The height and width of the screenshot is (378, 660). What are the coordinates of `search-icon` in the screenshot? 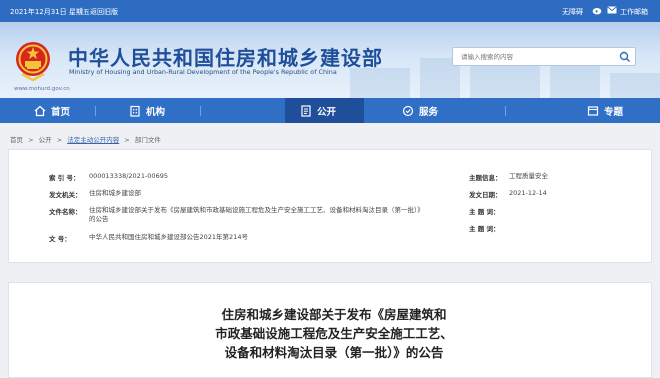 It's located at (625, 57).